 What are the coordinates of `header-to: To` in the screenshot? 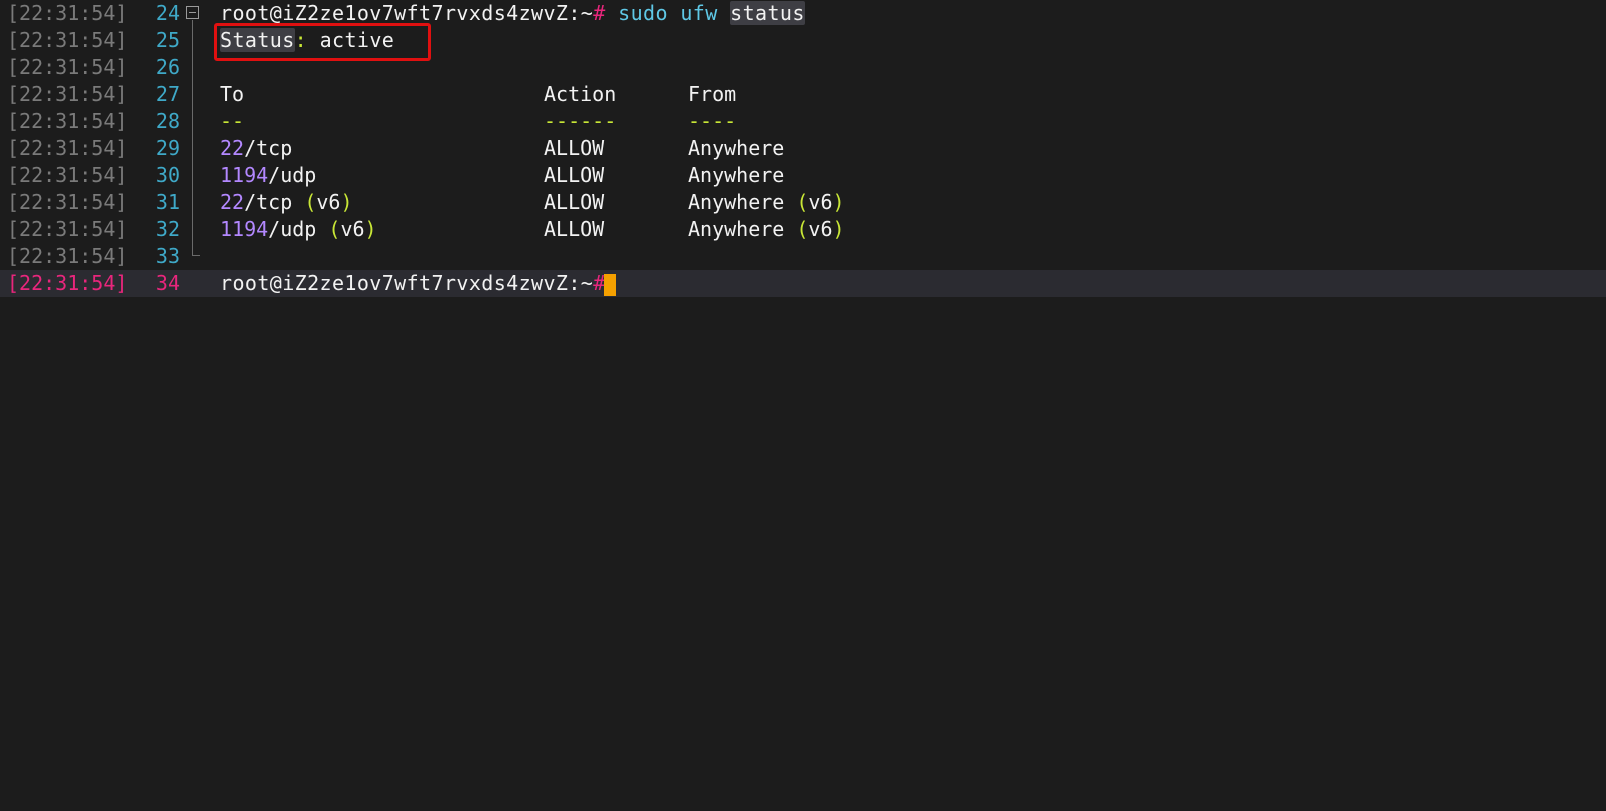 It's located at (232, 94).